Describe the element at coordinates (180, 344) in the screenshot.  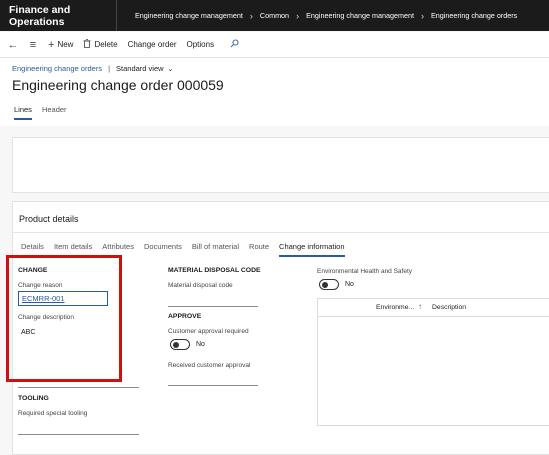
I see `customer-approval-toggle` at that location.